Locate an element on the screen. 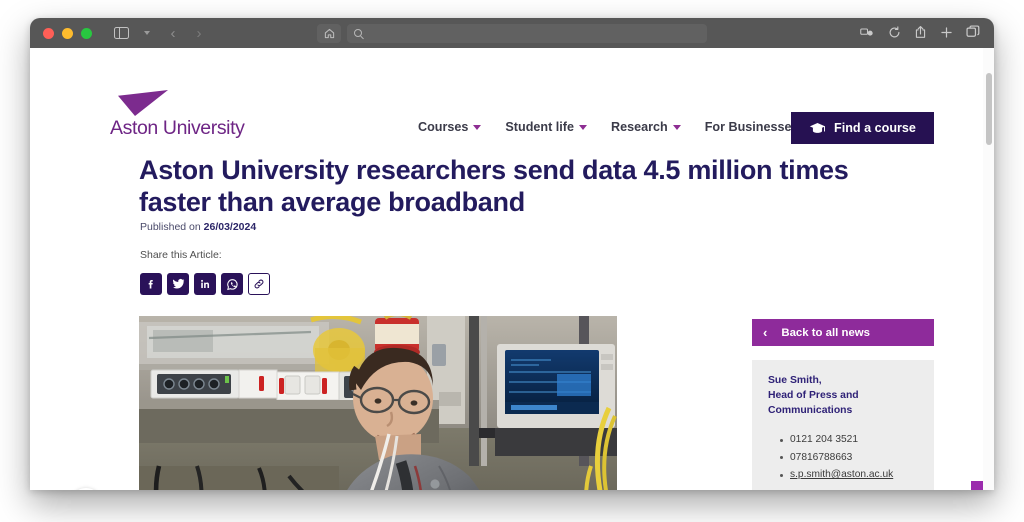 The height and width of the screenshot is (522, 1024). reload-icon is located at coordinates (894, 33).